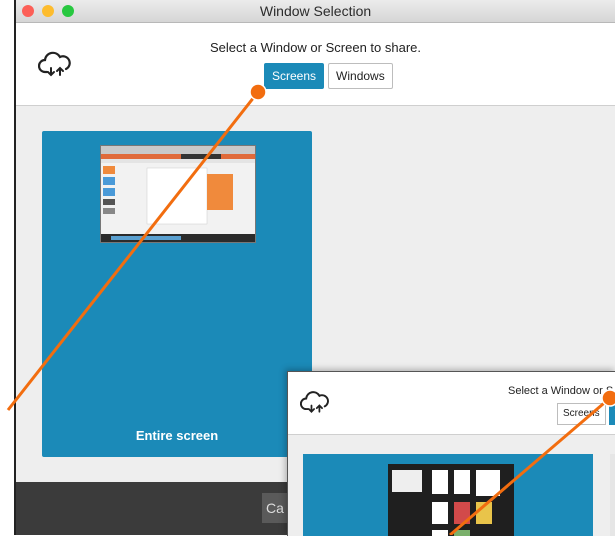 This screenshot has height=536, width=615. I want to click on screen-thumbnail, so click(178, 194).